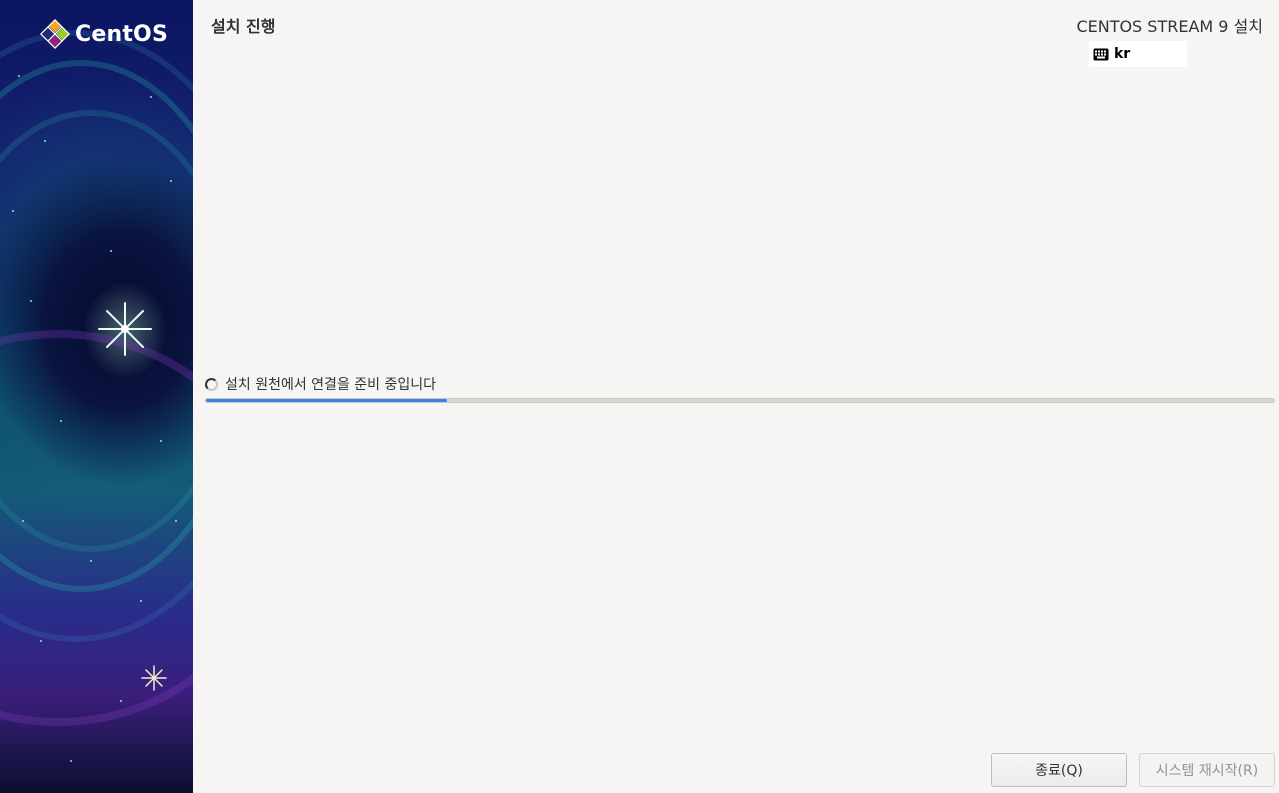  I want to click on reboot-button: 시스템 재시작(R), so click(1207, 770).